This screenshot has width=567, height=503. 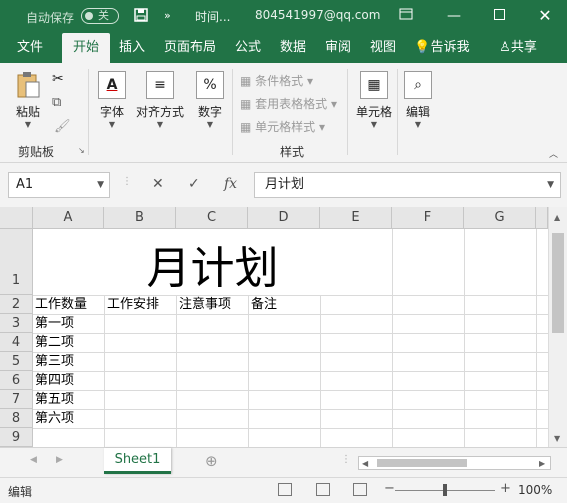 What do you see at coordinates (557, 438) in the screenshot?
I see `scroll-down-icon: ▼` at bounding box center [557, 438].